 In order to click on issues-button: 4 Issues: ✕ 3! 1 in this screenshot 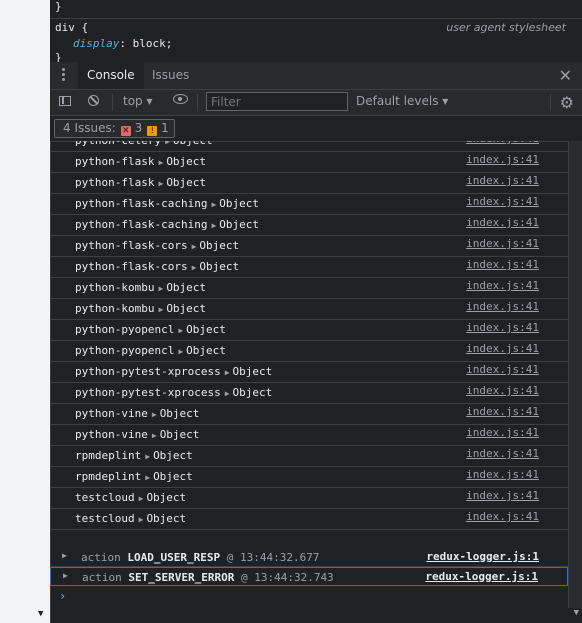, I will do `click(114, 128)`.